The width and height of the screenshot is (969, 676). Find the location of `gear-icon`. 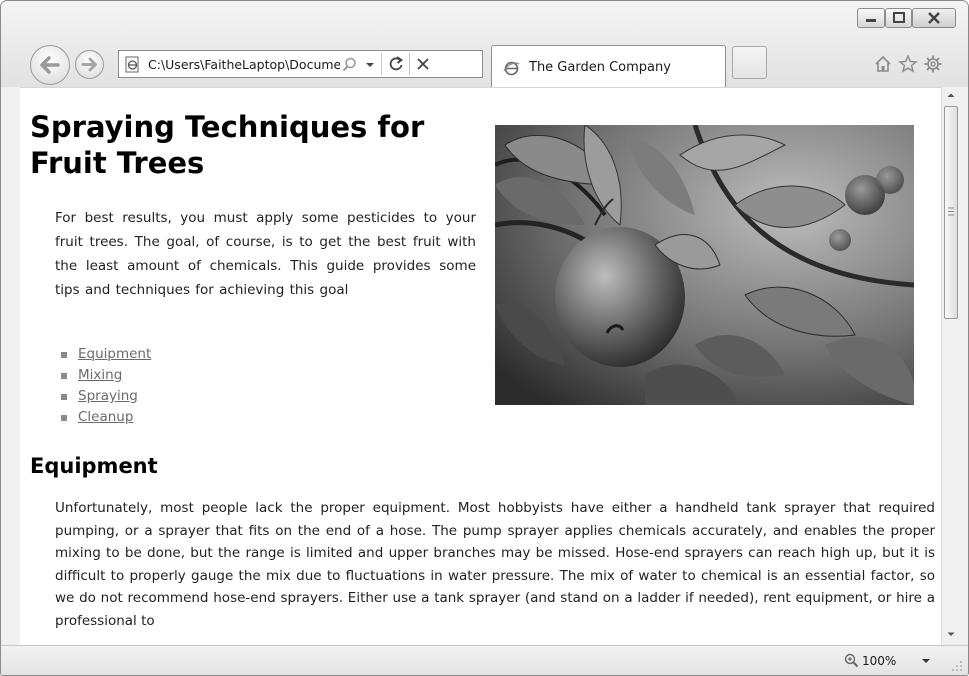

gear-icon is located at coordinates (933, 64).